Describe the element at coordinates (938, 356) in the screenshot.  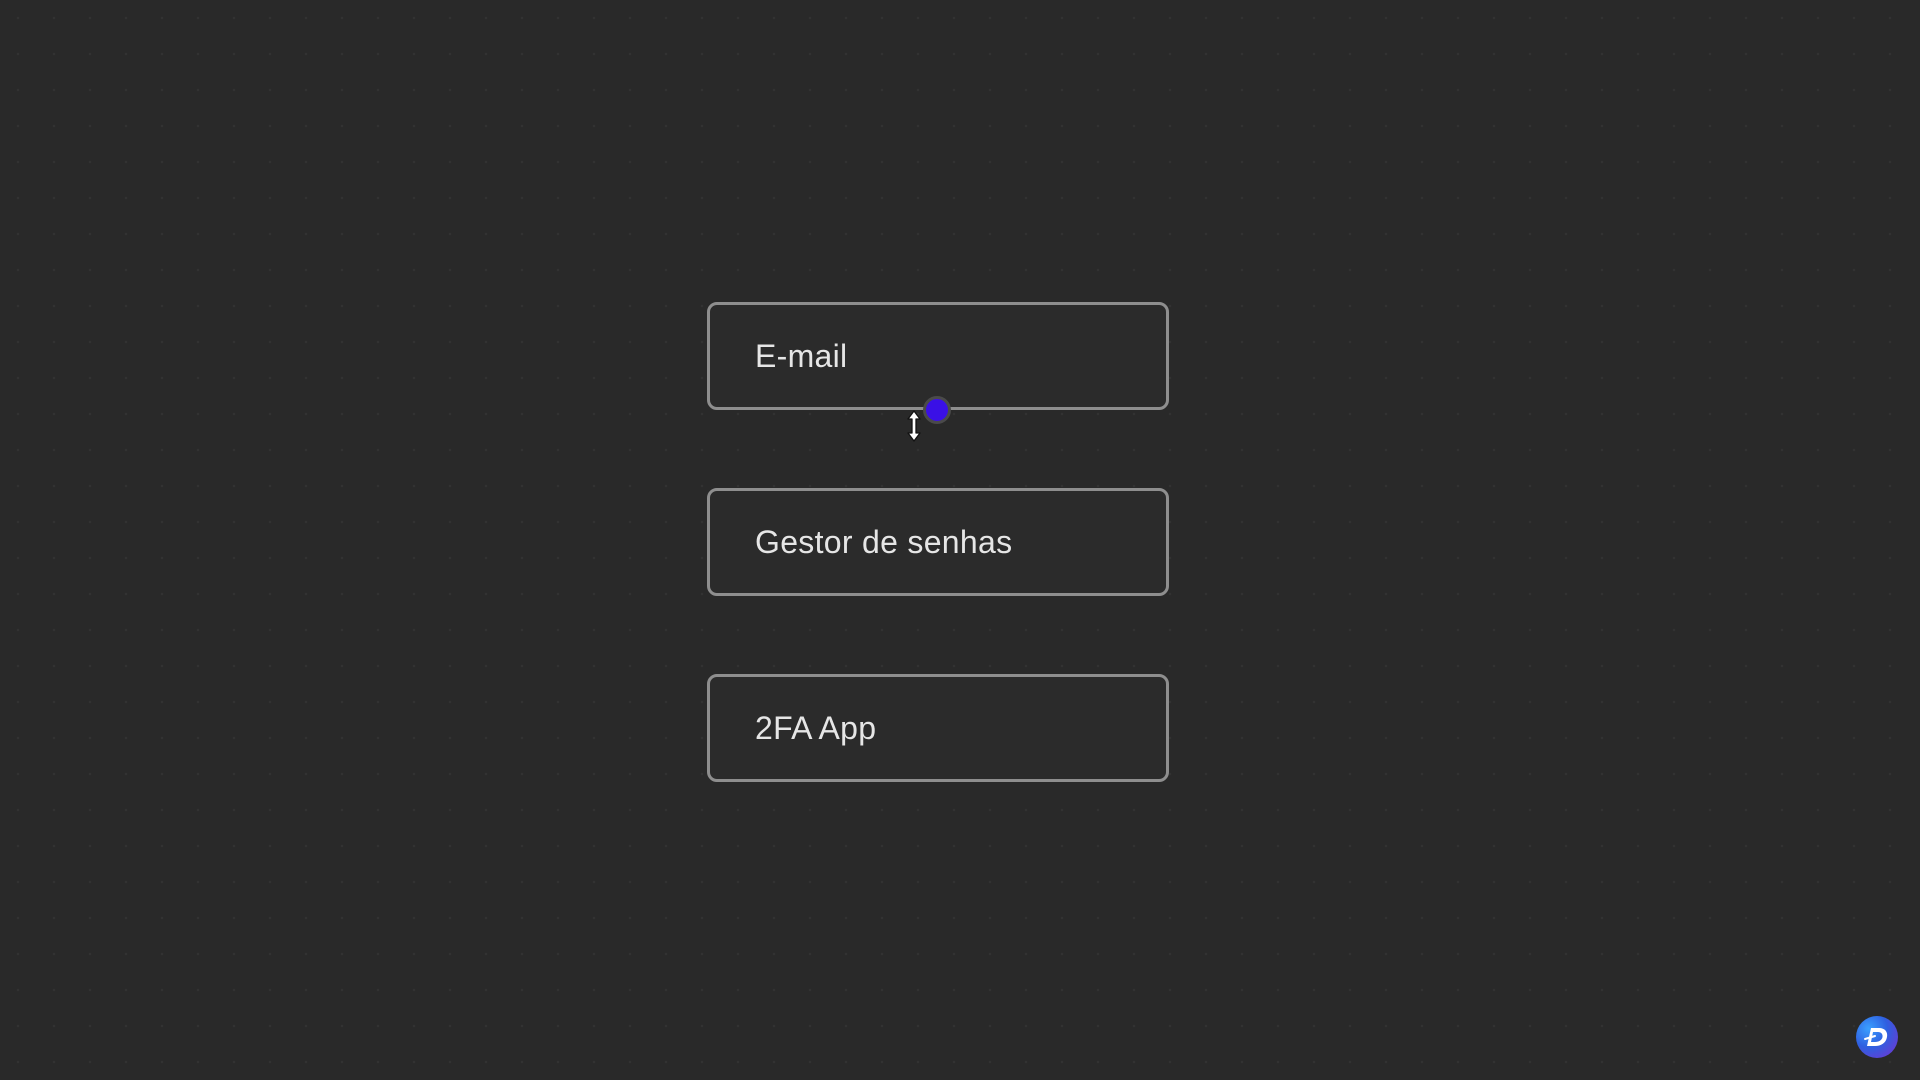
I see `flow-node-email: E-mail` at that location.